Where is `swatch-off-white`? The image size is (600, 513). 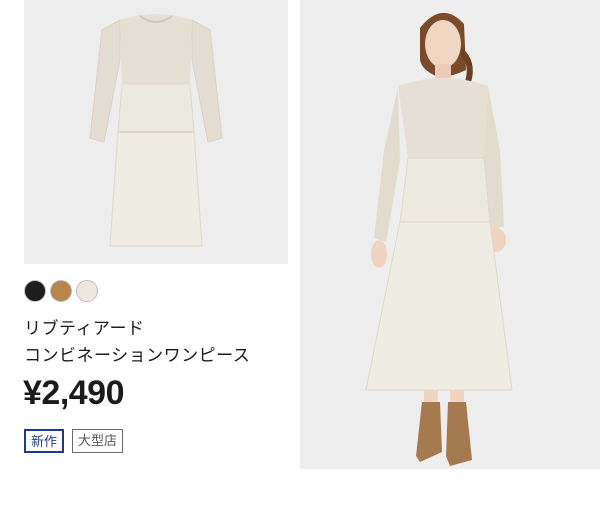
swatch-off-white is located at coordinates (87, 291).